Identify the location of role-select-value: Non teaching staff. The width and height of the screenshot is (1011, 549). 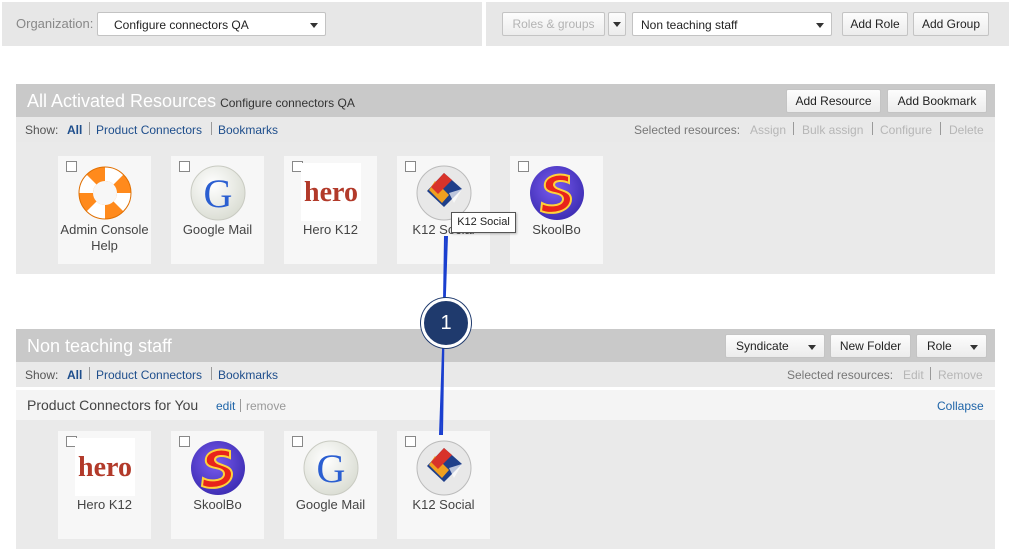
(689, 25).